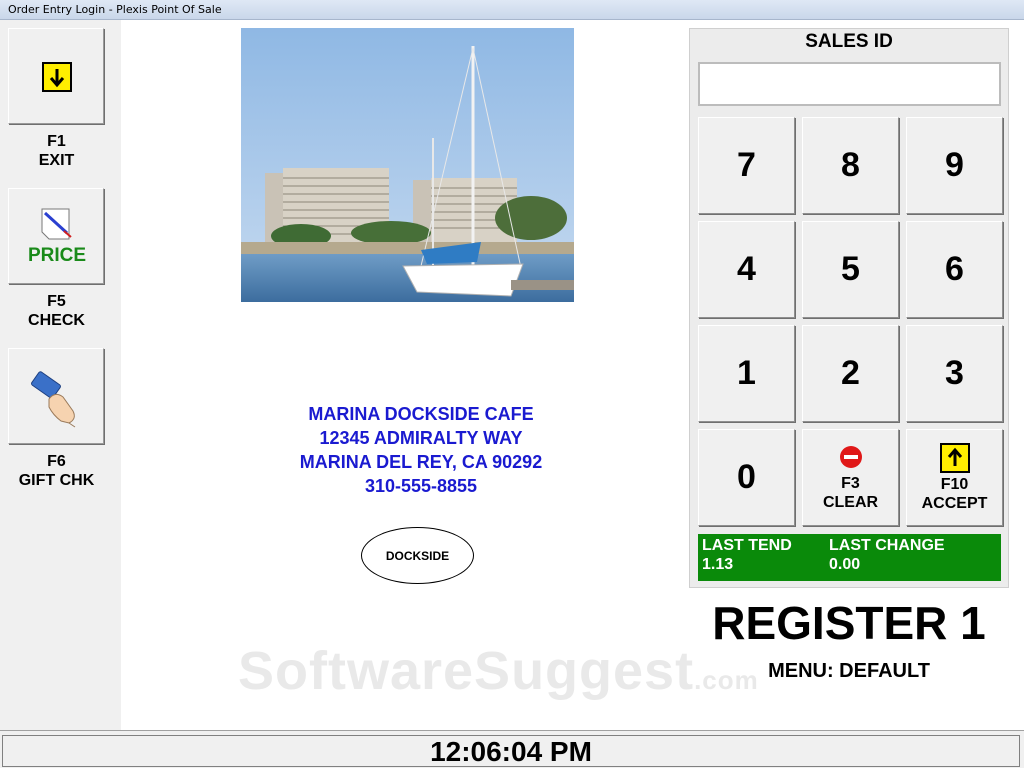 This screenshot has width=1024, height=768. What do you see at coordinates (954, 165) in the screenshot?
I see `key-9: 9` at bounding box center [954, 165].